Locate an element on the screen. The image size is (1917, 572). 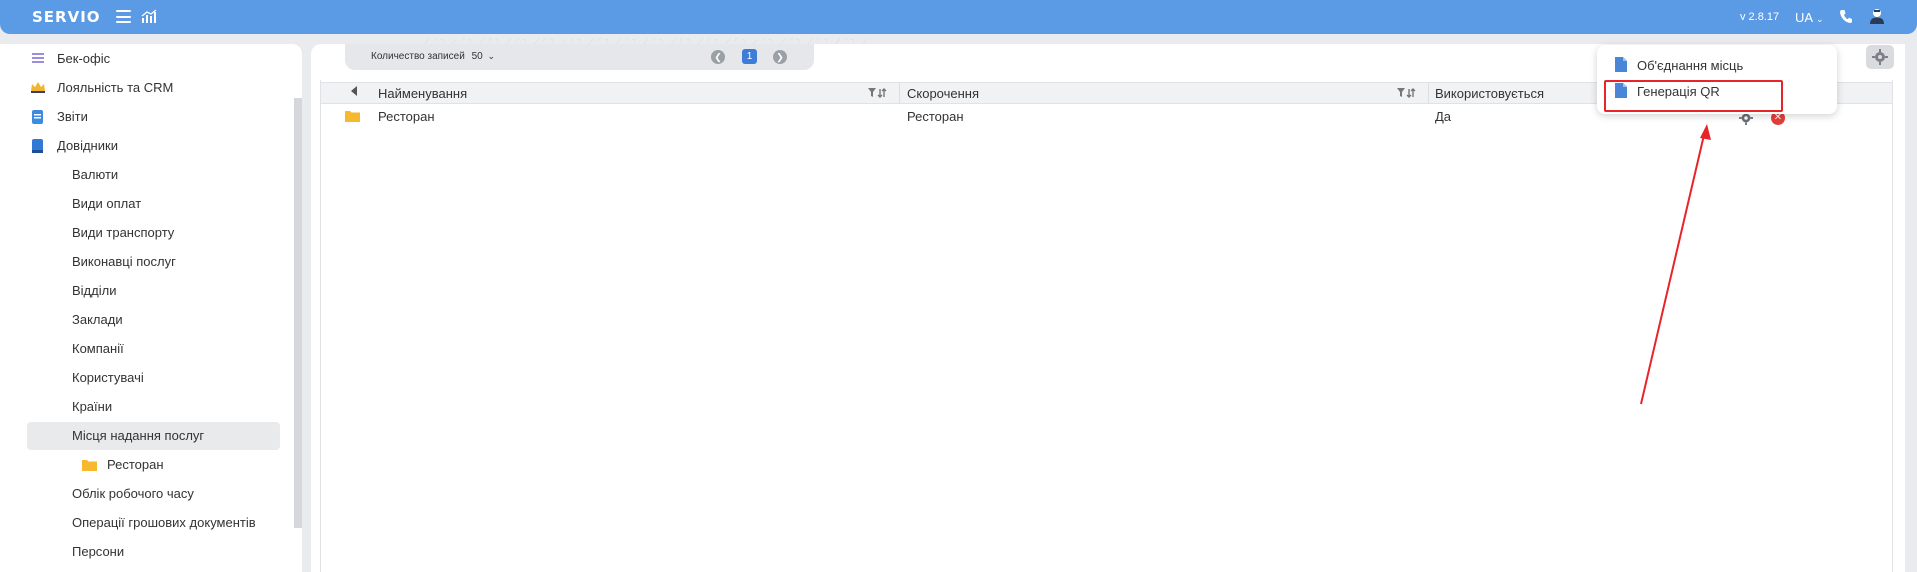
current-page: 1 is located at coordinates (749, 56).